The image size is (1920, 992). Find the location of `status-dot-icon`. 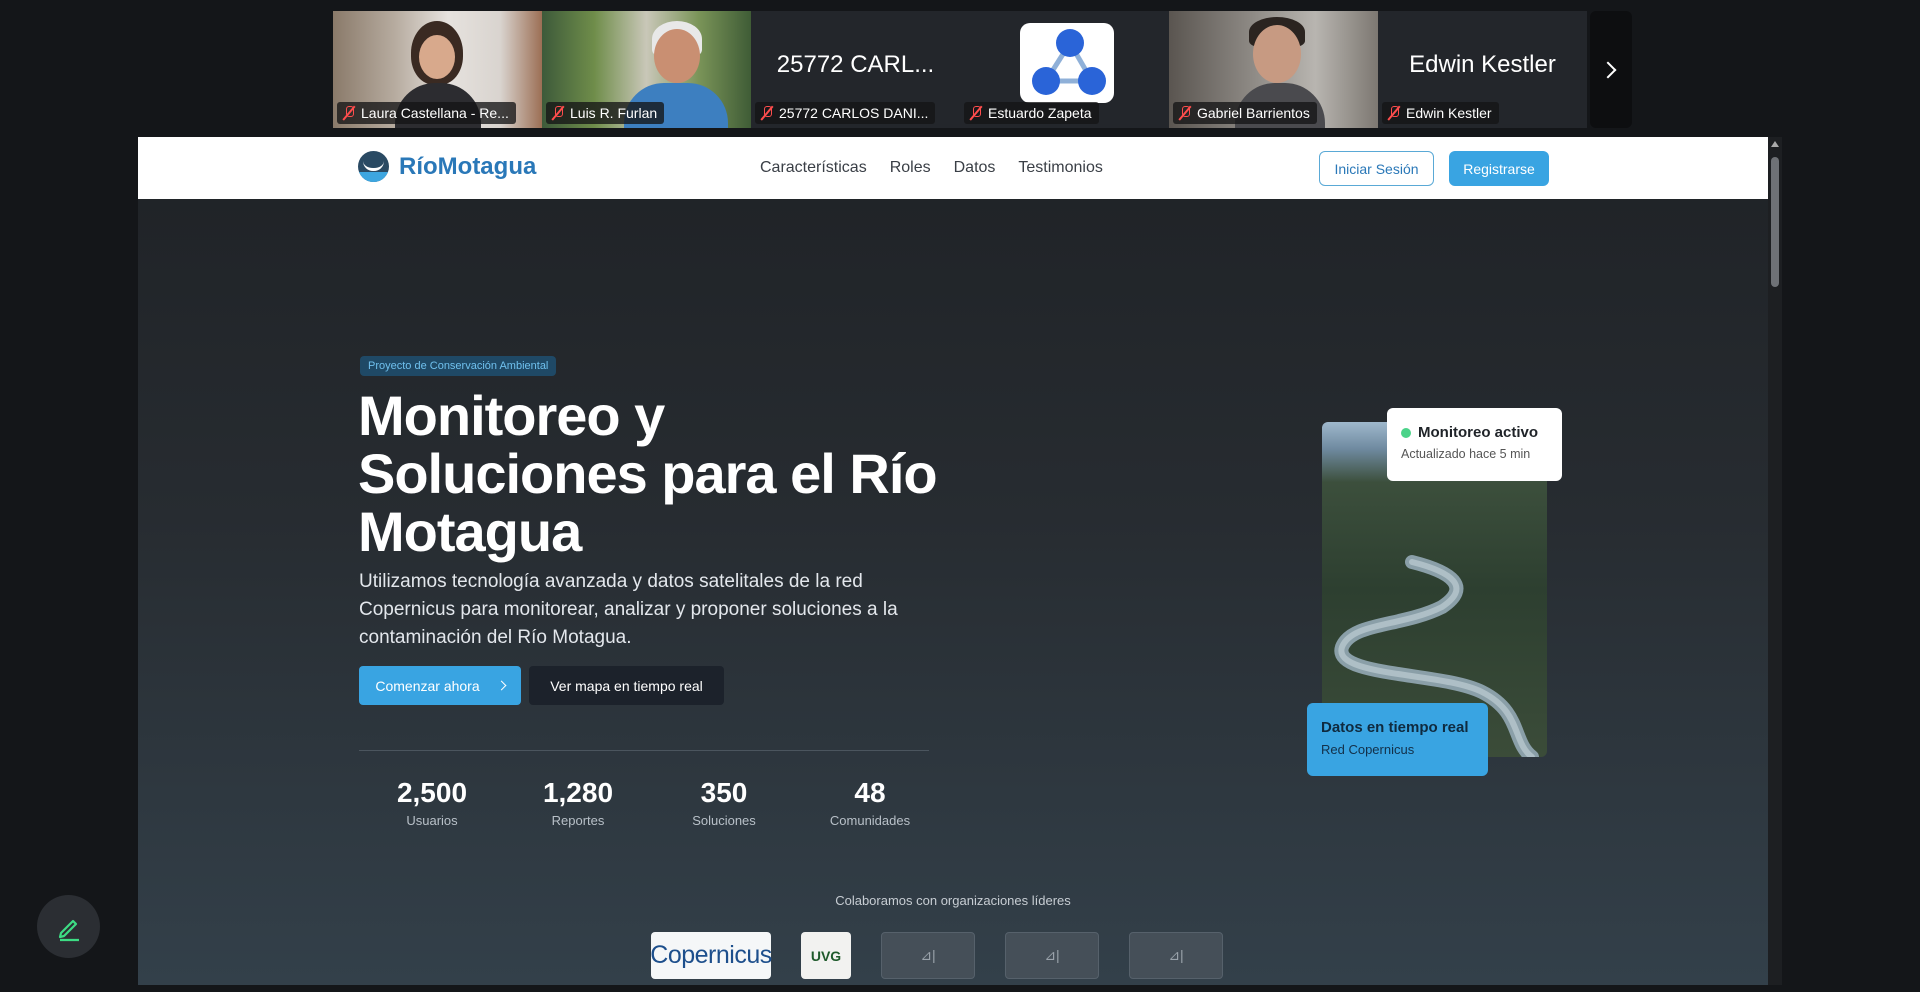

status-dot-icon is located at coordinates (1406, 432).